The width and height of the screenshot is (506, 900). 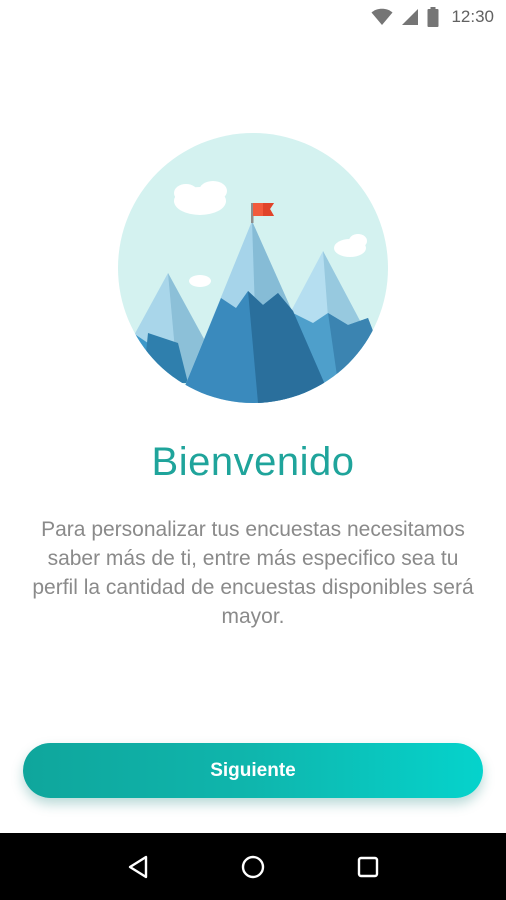 I want to click on status-time: 12:30, so click(x=472, y=16).